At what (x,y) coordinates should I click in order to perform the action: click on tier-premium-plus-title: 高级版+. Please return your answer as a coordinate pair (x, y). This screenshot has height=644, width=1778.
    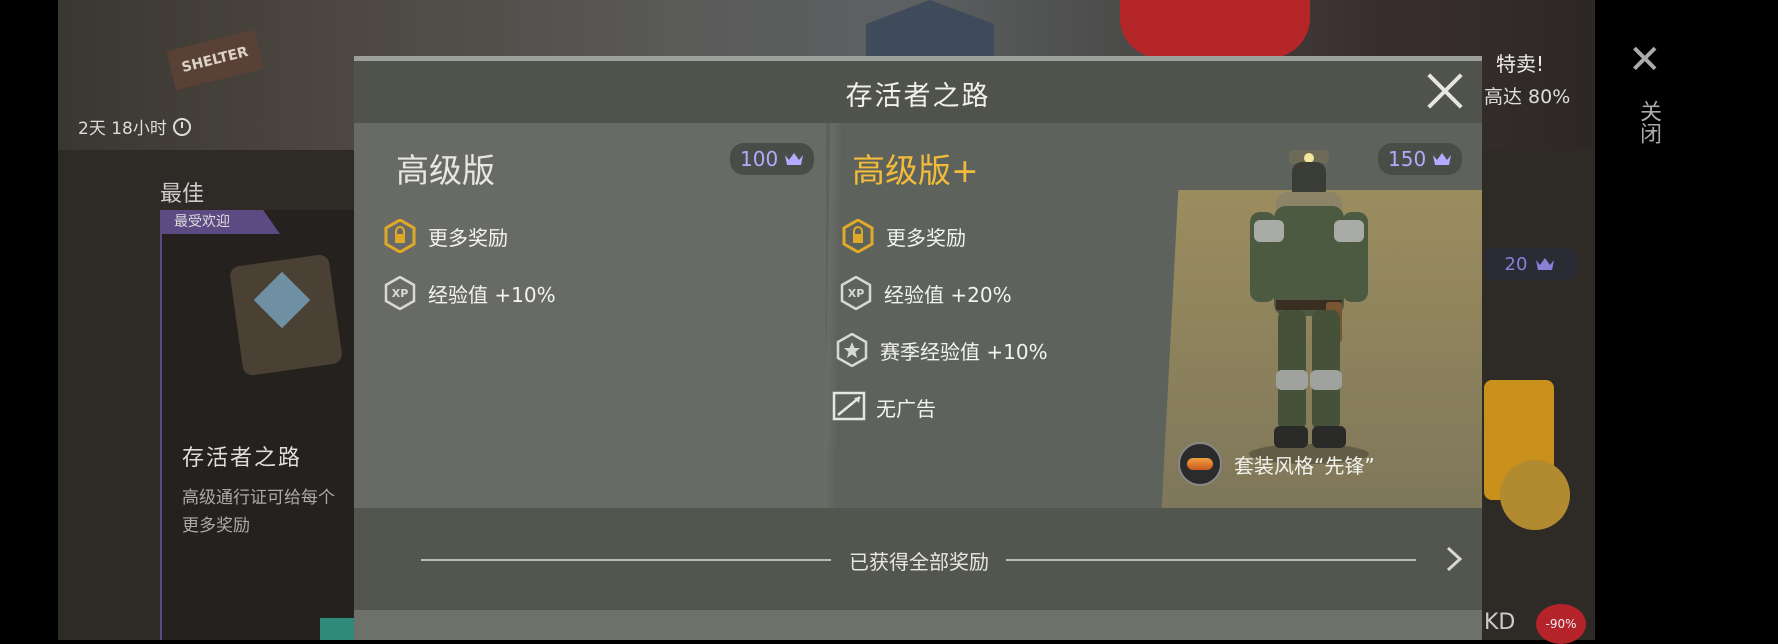
    Looking at the image, I should click on (915, 170).